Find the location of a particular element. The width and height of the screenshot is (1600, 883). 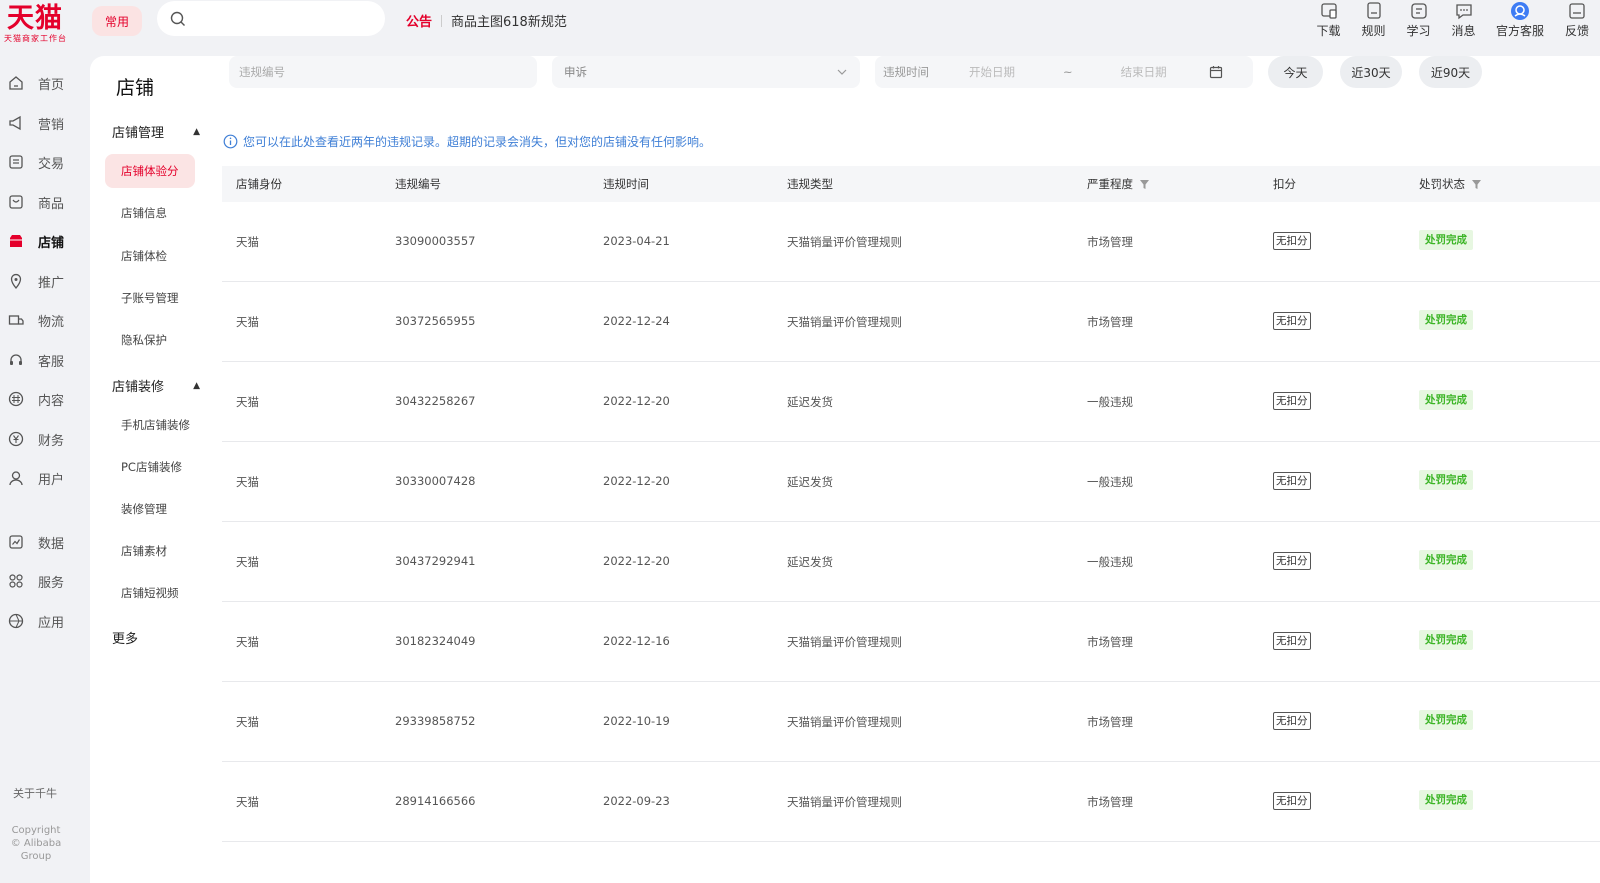

announcement-tag: 公告 is located at coordinates (419, 22).